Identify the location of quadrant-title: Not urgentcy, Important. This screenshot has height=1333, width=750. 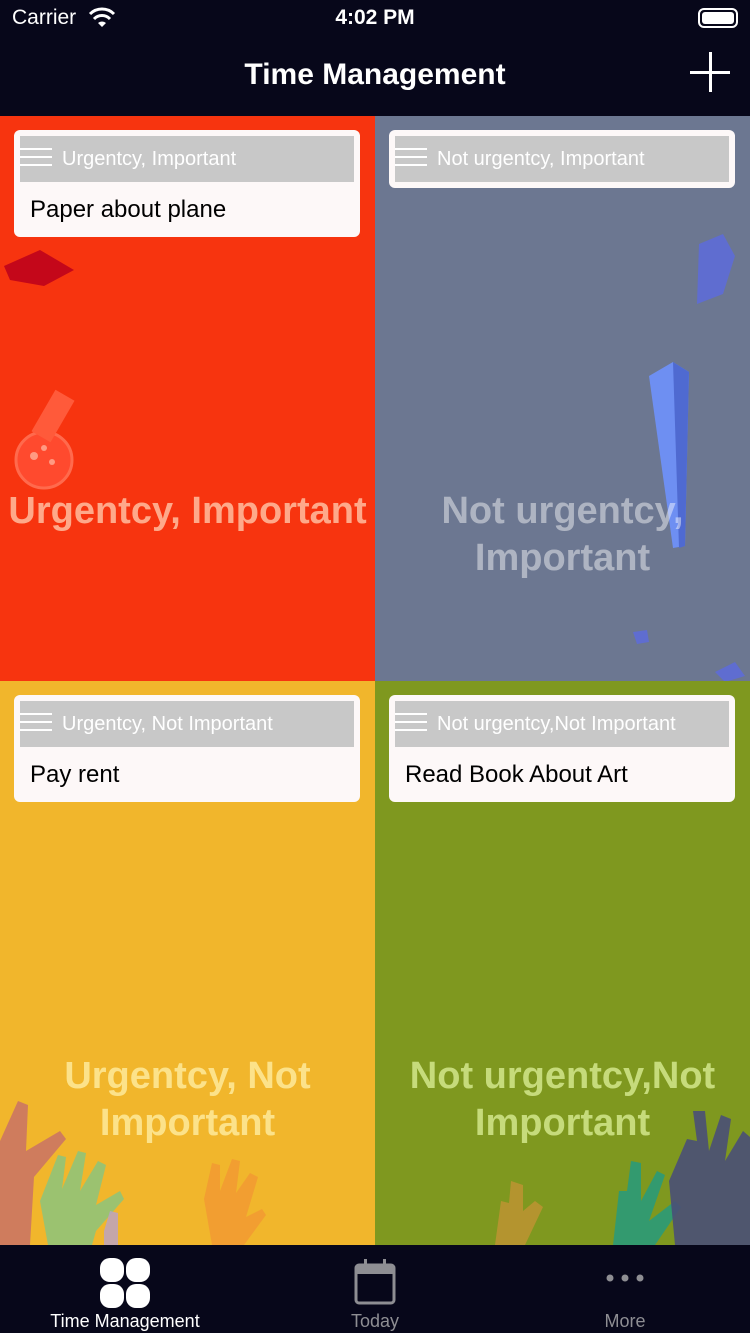
(562, 535).